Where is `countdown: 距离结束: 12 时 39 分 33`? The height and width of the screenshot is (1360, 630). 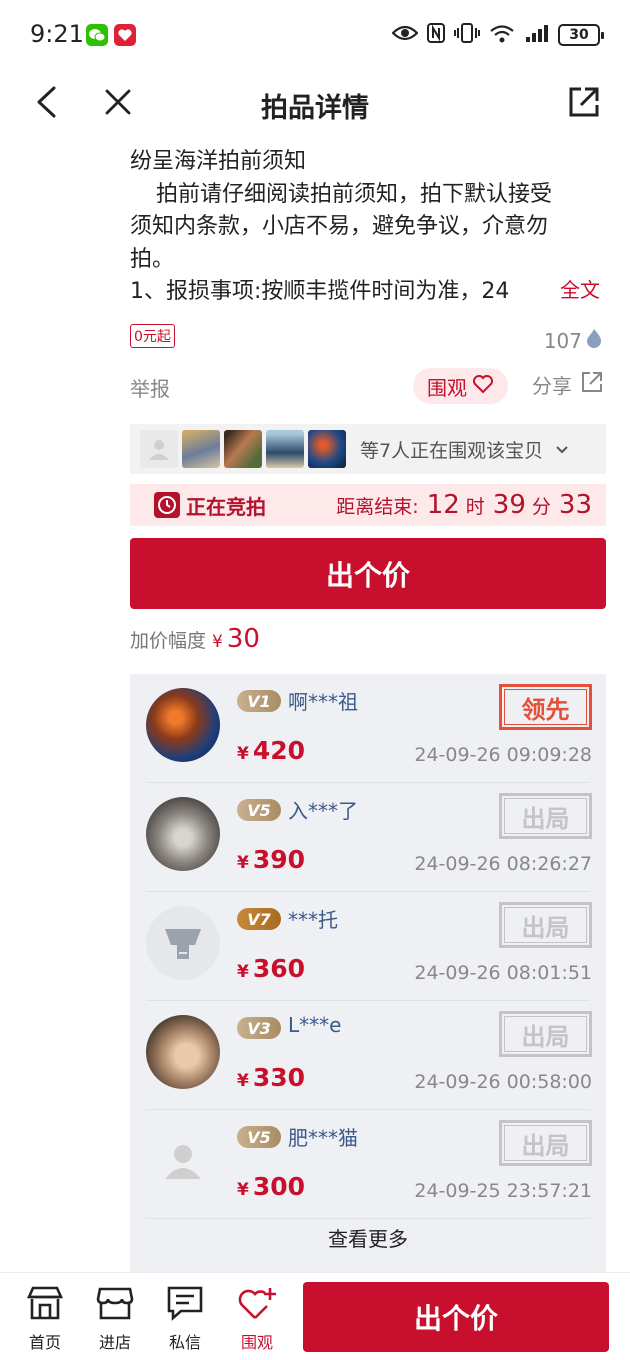 countdown: 距离结束: 12 时 39 分 33 is located at coordinates (464, 505).